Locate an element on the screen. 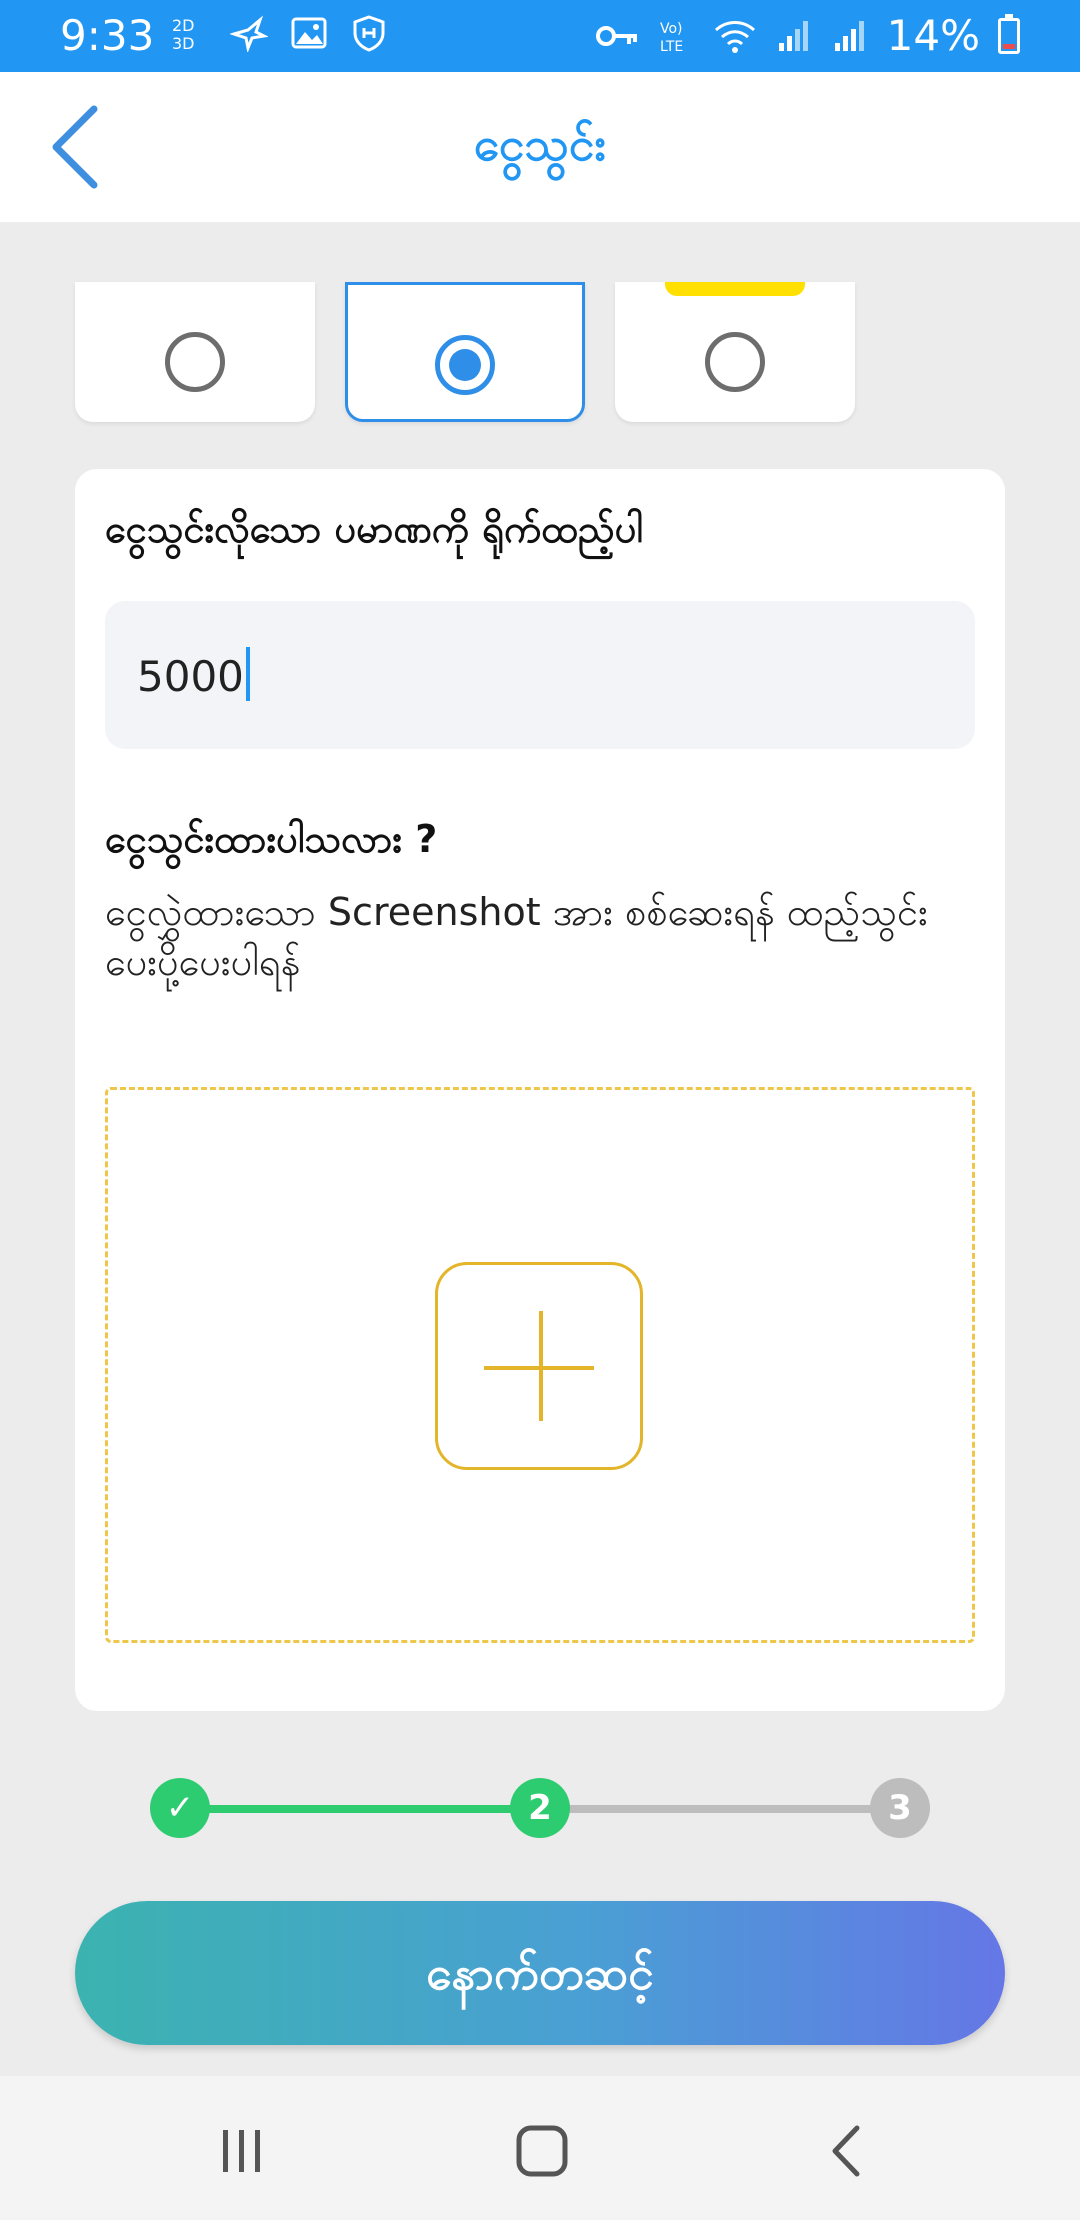  svg-text: 2D is located at coordinates (183, 25).